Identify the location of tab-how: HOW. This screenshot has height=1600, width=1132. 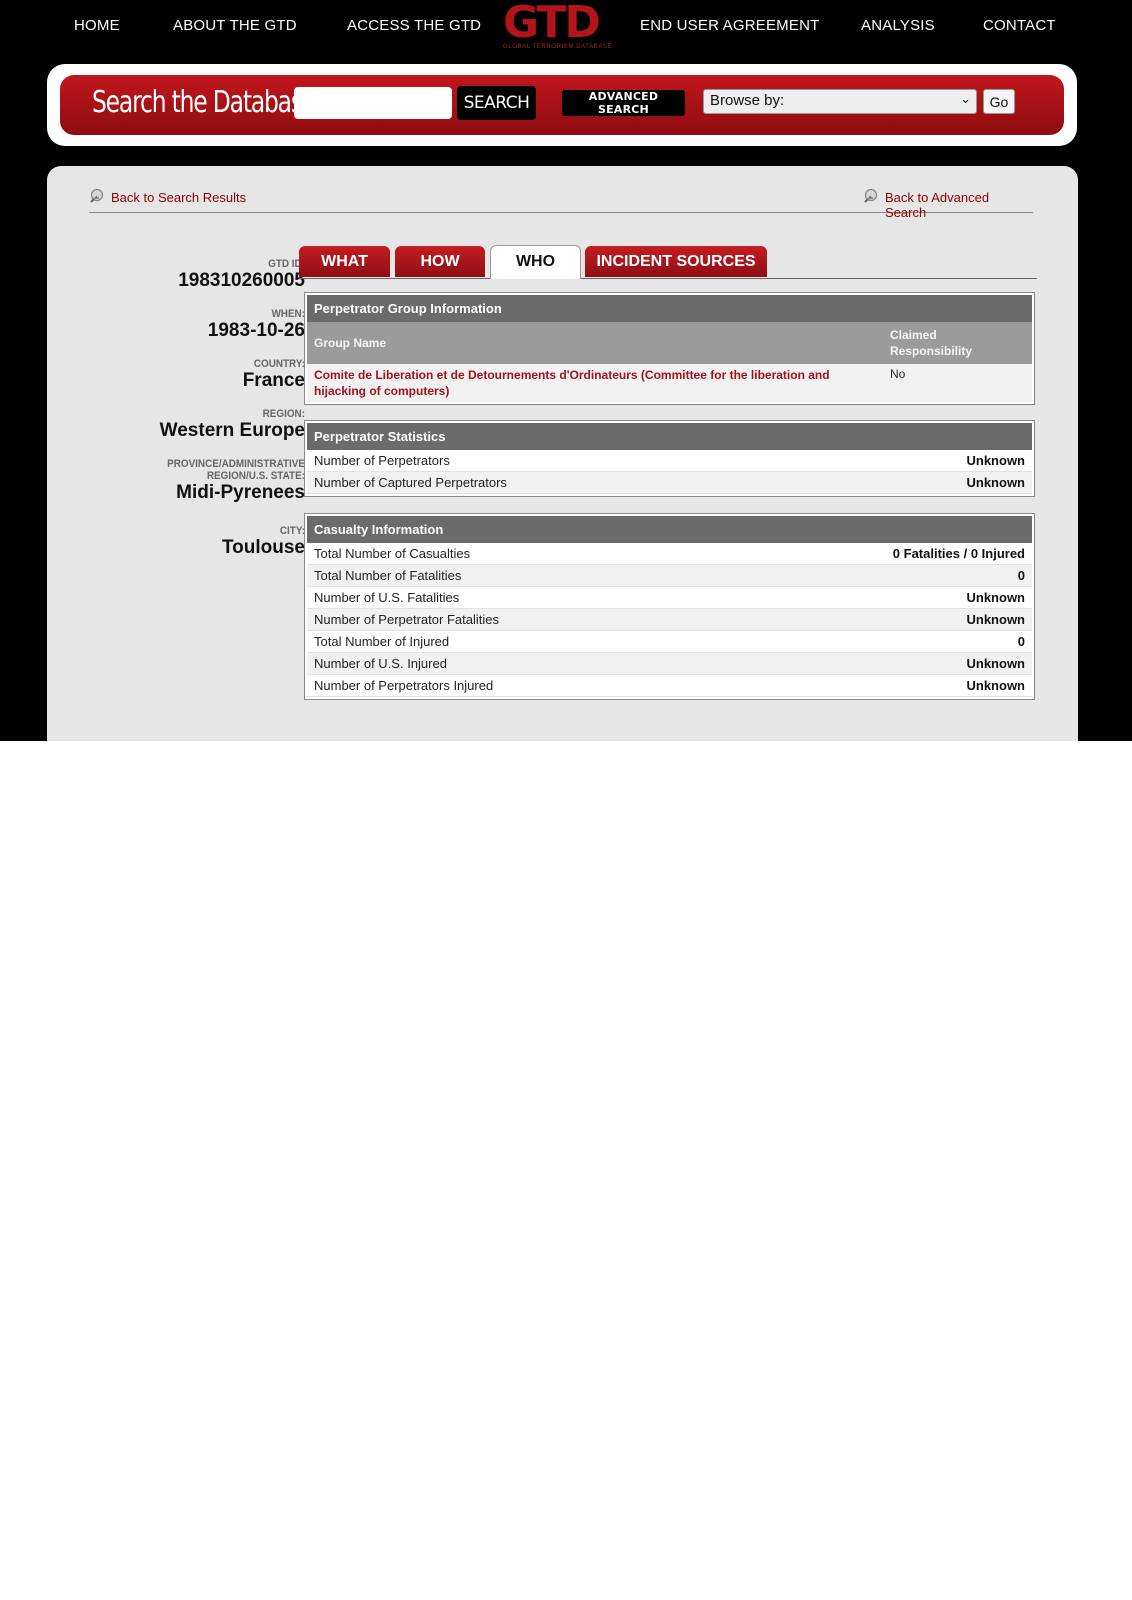
(440, 261).